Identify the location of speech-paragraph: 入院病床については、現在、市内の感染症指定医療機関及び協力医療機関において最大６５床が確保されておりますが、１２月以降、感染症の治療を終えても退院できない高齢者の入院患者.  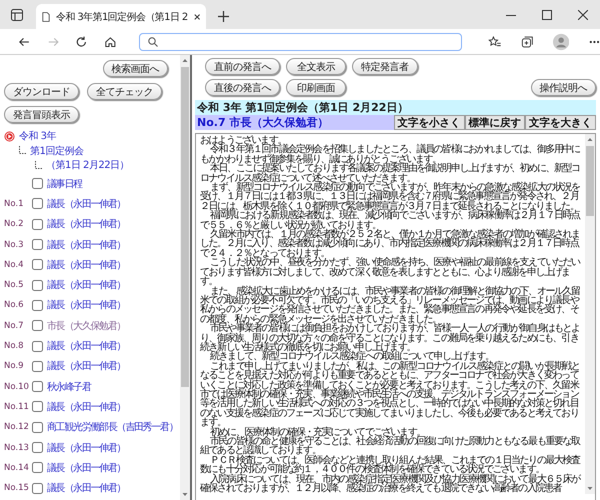
(391, 484).